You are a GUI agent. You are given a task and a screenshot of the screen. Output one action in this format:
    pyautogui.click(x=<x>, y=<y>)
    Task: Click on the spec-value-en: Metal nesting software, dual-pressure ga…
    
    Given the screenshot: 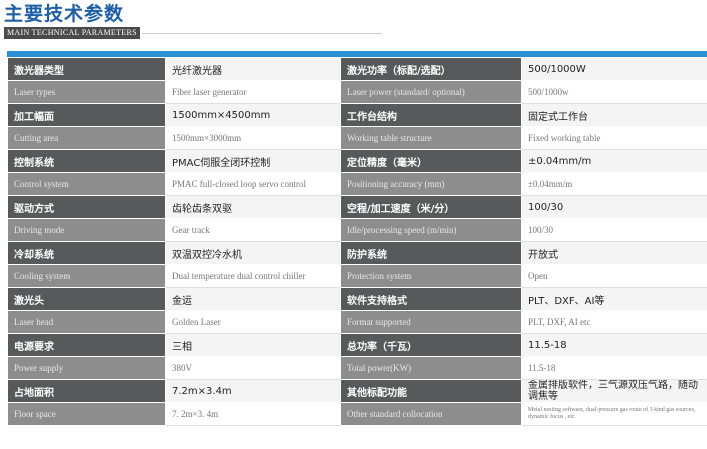 What is the action you would take?
    pyautogui.click(x=614, y=414)
    